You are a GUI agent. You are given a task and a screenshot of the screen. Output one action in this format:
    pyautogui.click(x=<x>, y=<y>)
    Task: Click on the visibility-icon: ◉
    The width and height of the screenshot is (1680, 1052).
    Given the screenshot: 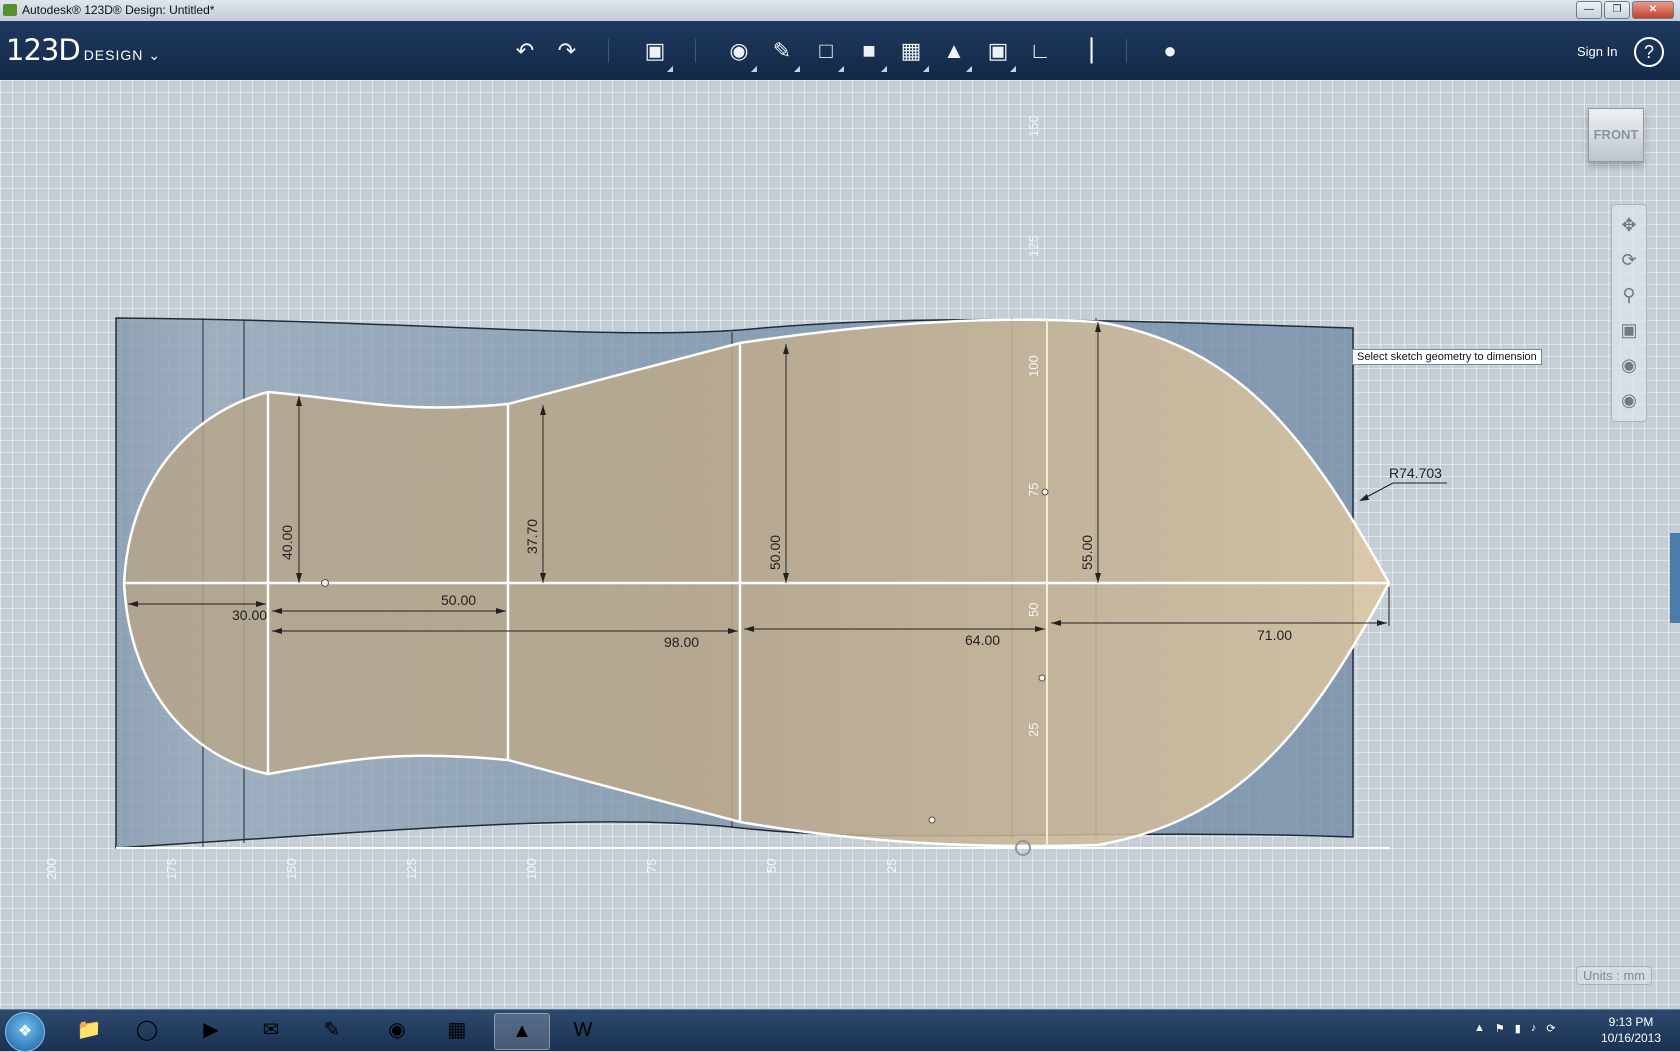 What is the action you would take?
    pyautogui.click(x=1629, y=400)
    